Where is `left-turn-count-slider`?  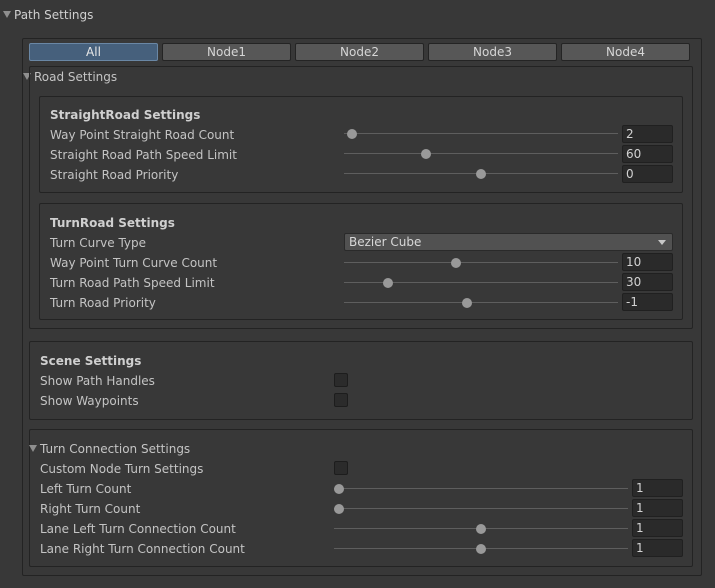
left-turn-count-slider is located at coordinates (339, 489).